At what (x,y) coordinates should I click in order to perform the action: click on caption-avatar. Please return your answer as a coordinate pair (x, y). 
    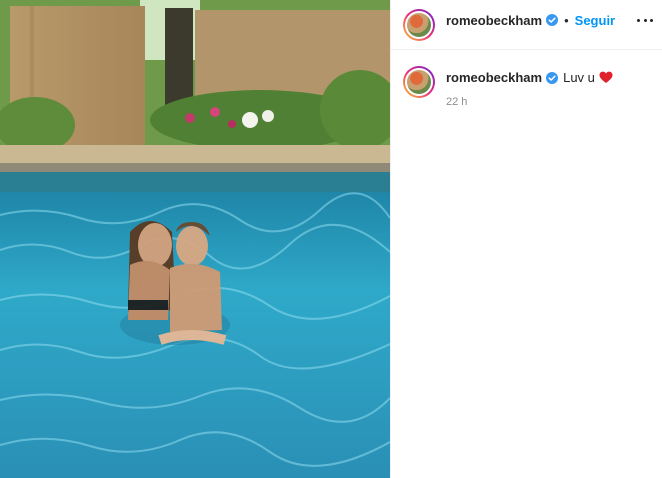
    Looking at the image, I should click on (419, 82).